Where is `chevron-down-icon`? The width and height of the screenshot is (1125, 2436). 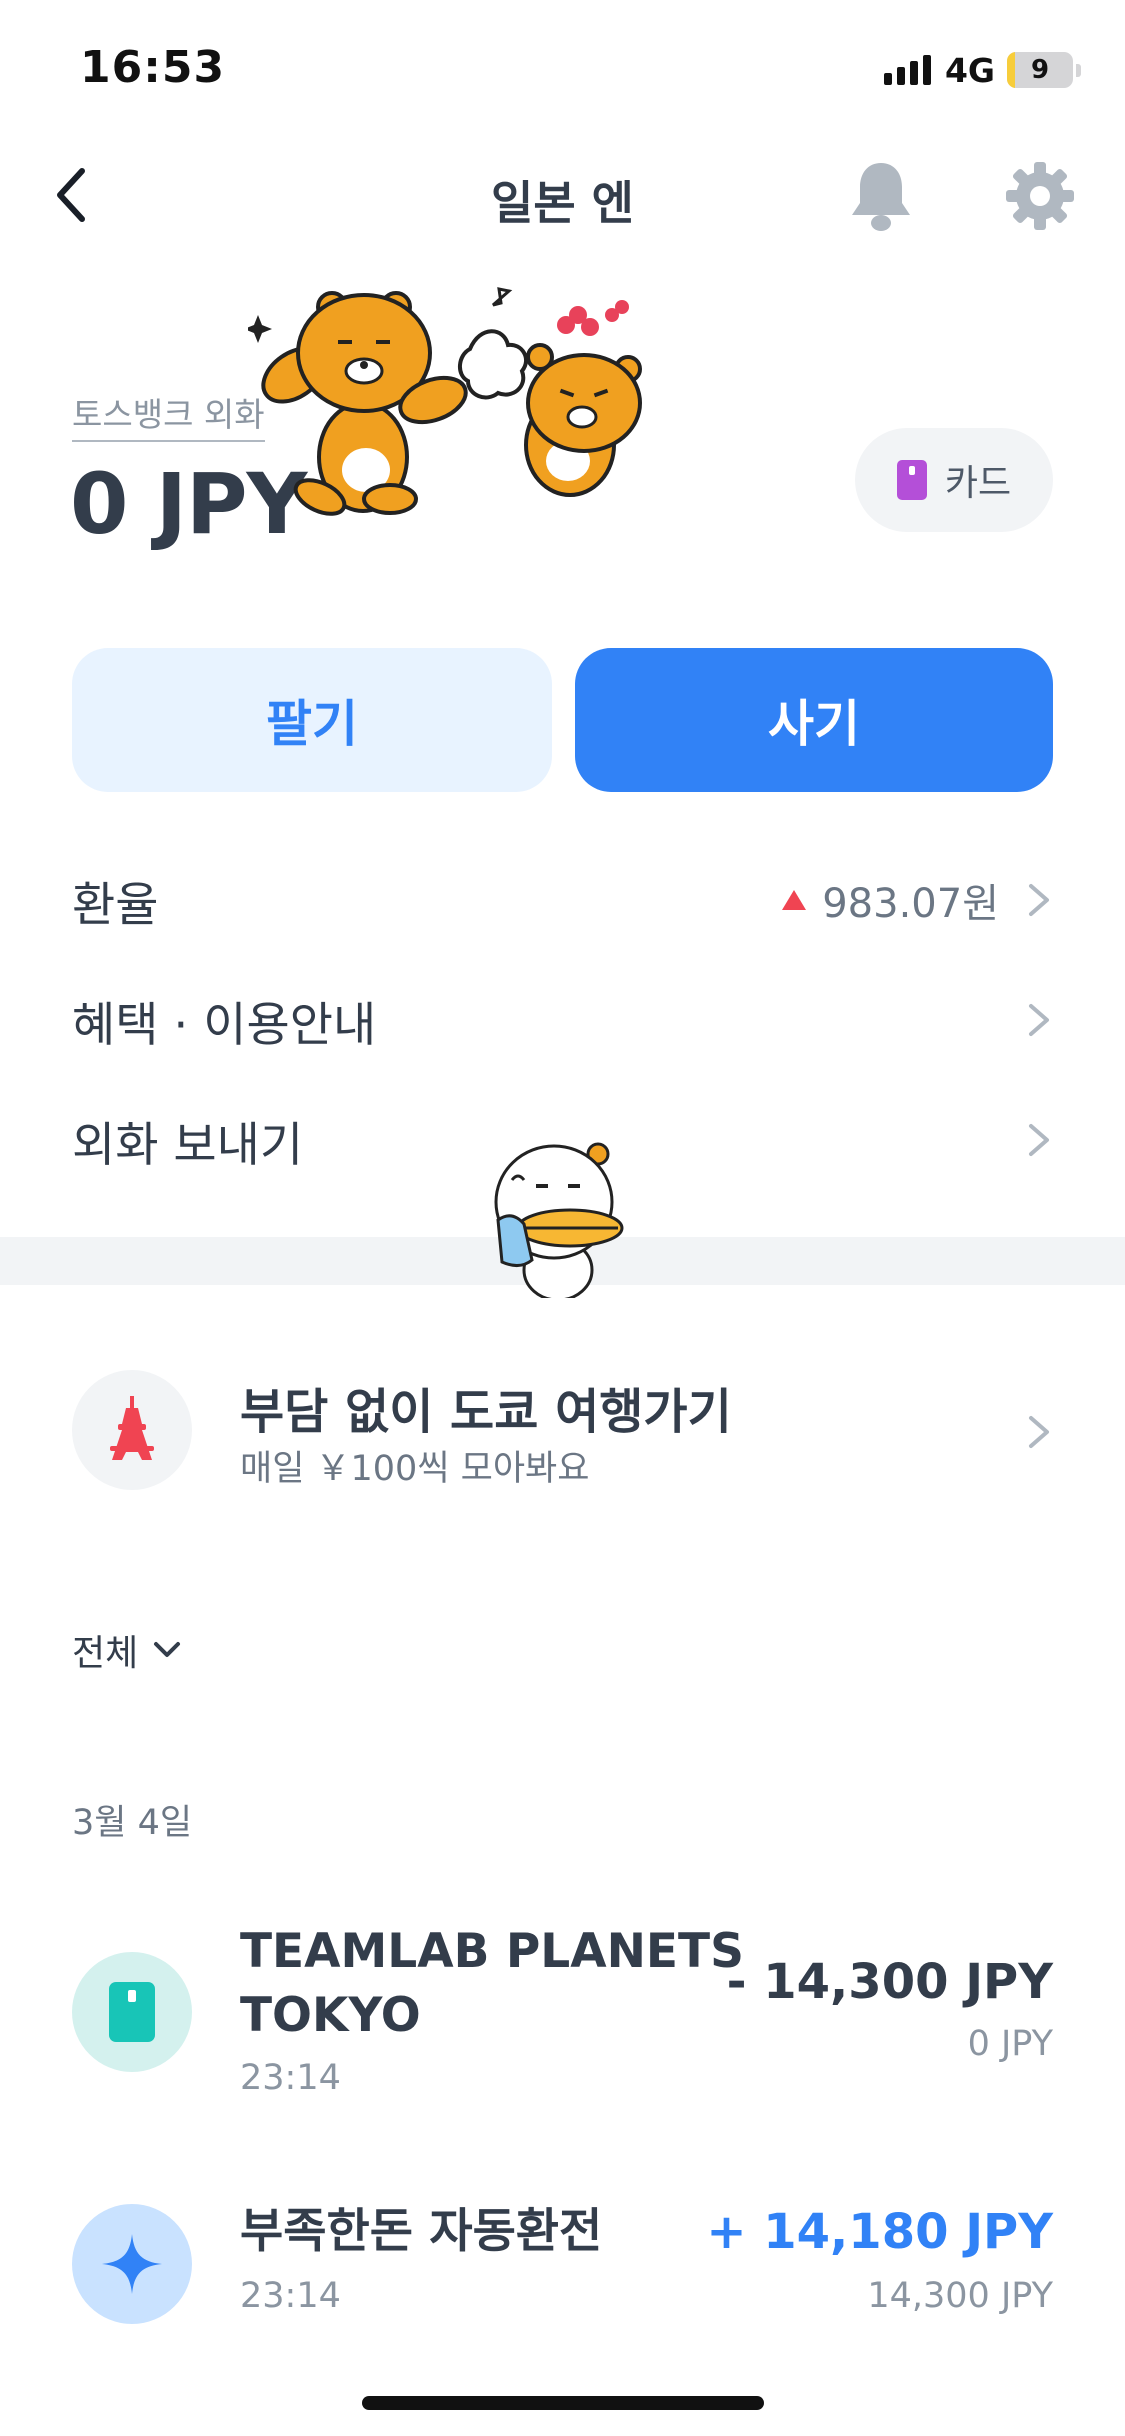
chevron-down-icon is located at coordinates (167, 1649).